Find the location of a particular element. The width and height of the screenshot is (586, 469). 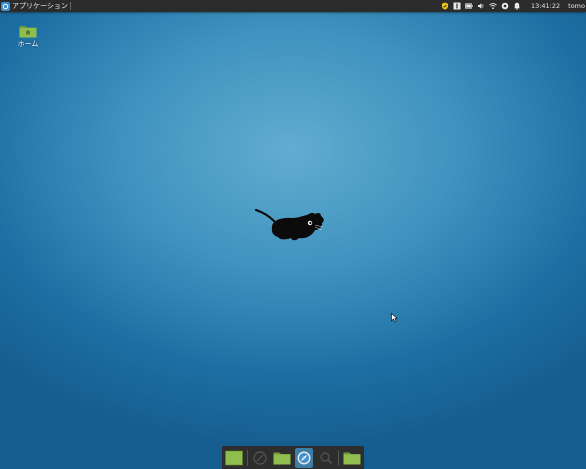

system-tray: 13:41:22 tomo is located at coordinates (513, 6).